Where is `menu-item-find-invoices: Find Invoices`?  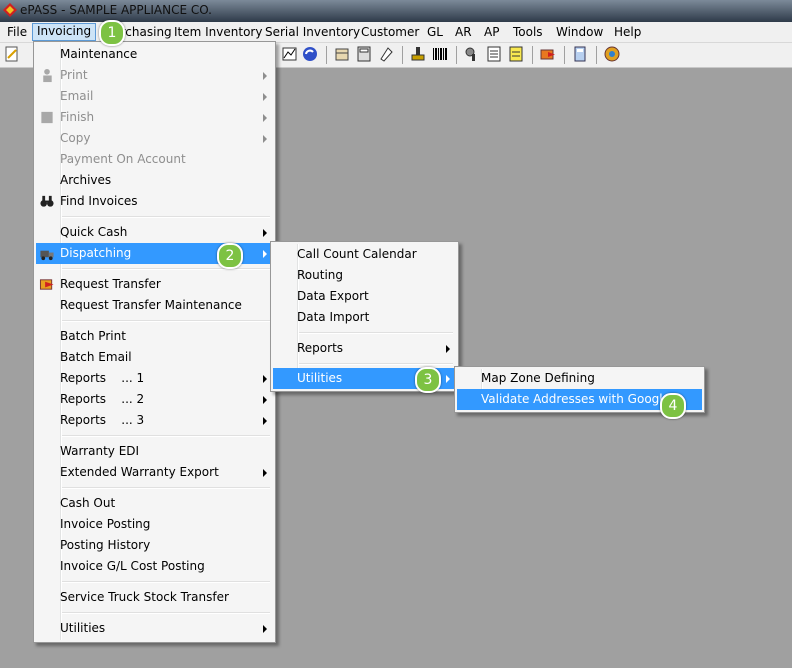
menu-item-find-invoices: Find Invoices is located at coordinates (154, 201).